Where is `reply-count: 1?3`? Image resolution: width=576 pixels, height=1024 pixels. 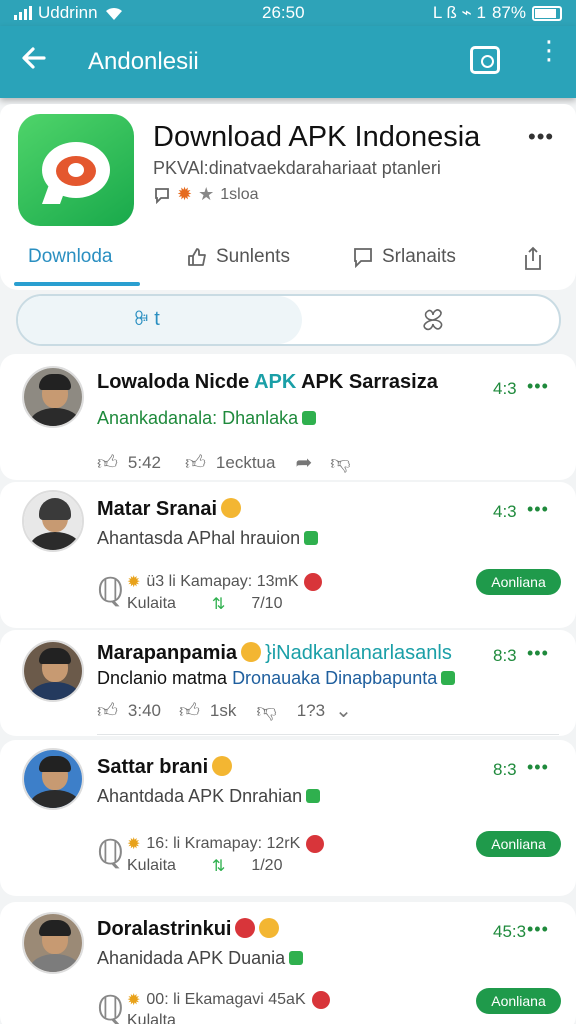 reply-count: 1?3 is located at coordinates (311, 710).